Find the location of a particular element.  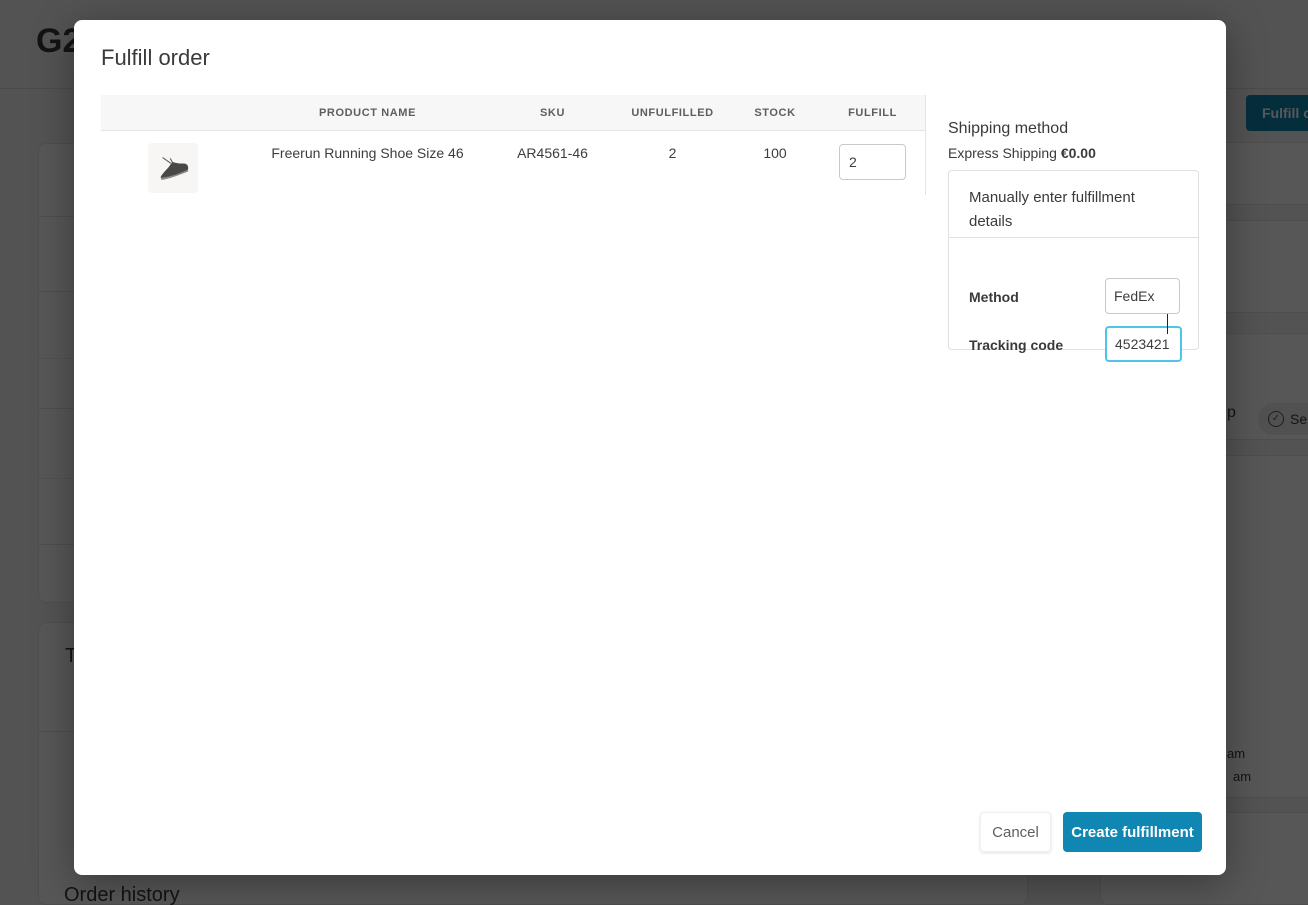

shipping-price: €0.00 is located at coordinates (1078, 153).